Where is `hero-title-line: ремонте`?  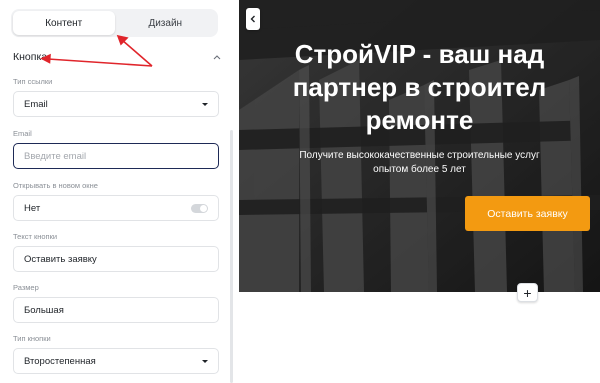
hero-title-line: ремонте is located at coordinates (419, 120).